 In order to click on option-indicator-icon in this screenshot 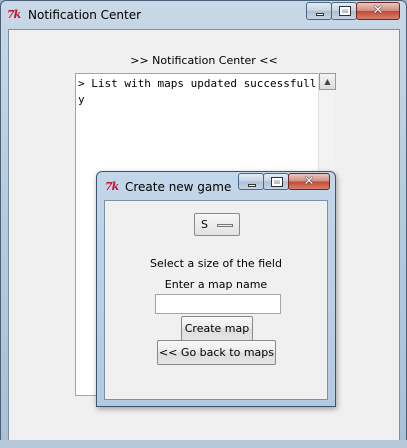, I will do `click(225, 225)`.